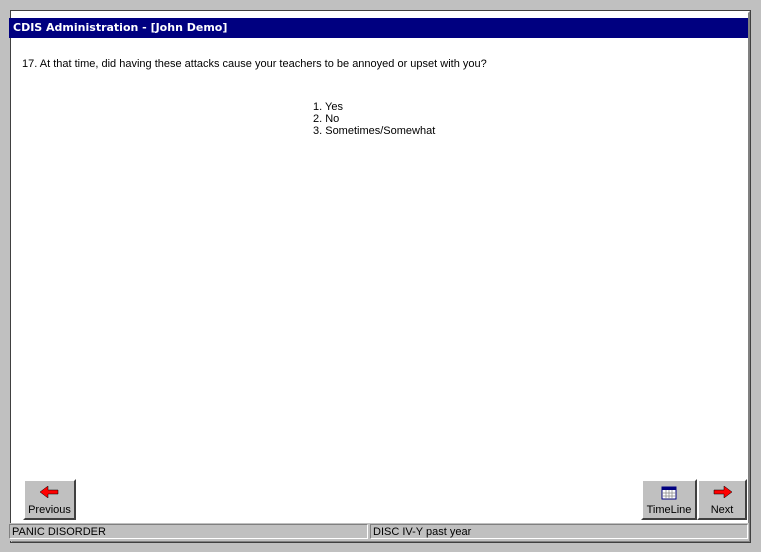 This screenshot has width=761, height=552. I want to click on next-label: Next, so click(722, 510).